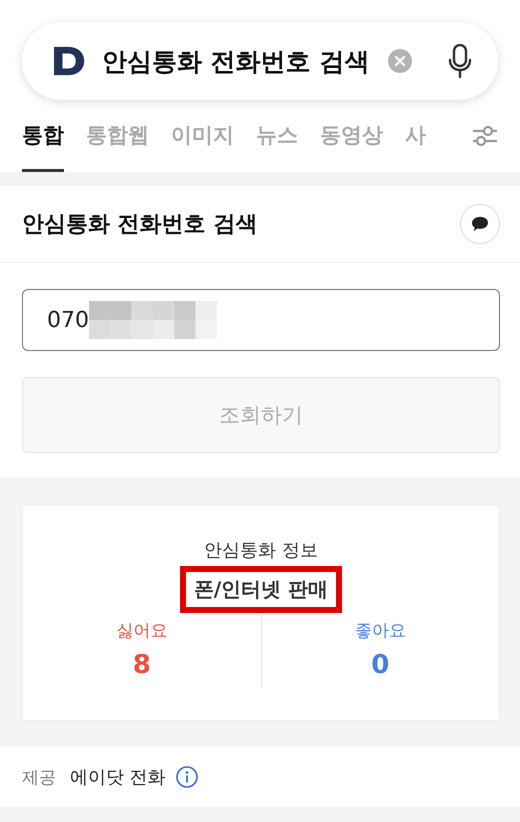 The height and width of the screenshot is (822, 520). I want to click on comment-button, so click(480, 224).